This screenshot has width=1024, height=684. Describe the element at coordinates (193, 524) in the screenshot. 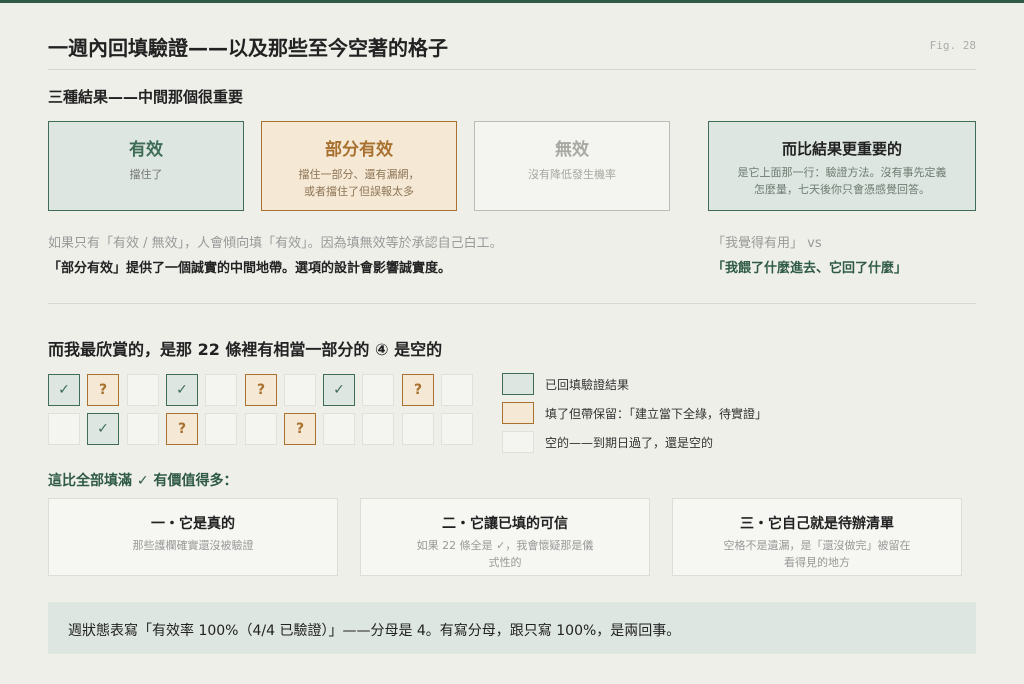

I see `reason-title: 一・它是真的` at that location.